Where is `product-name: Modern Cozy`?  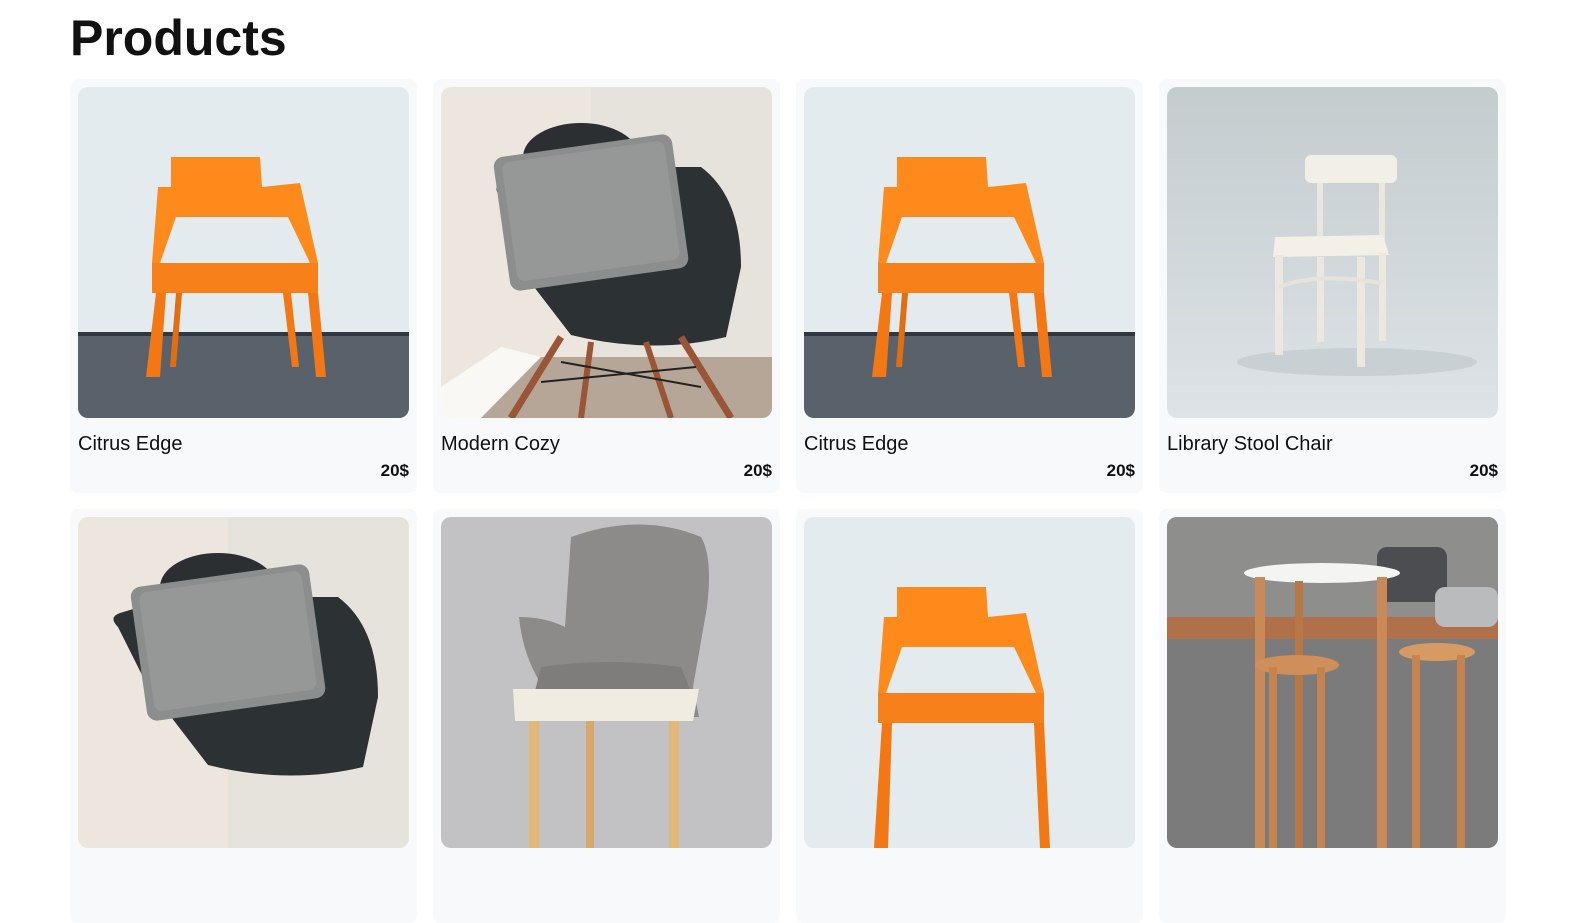 product-name: Modern Cozy is located at coordinates (606, 444).